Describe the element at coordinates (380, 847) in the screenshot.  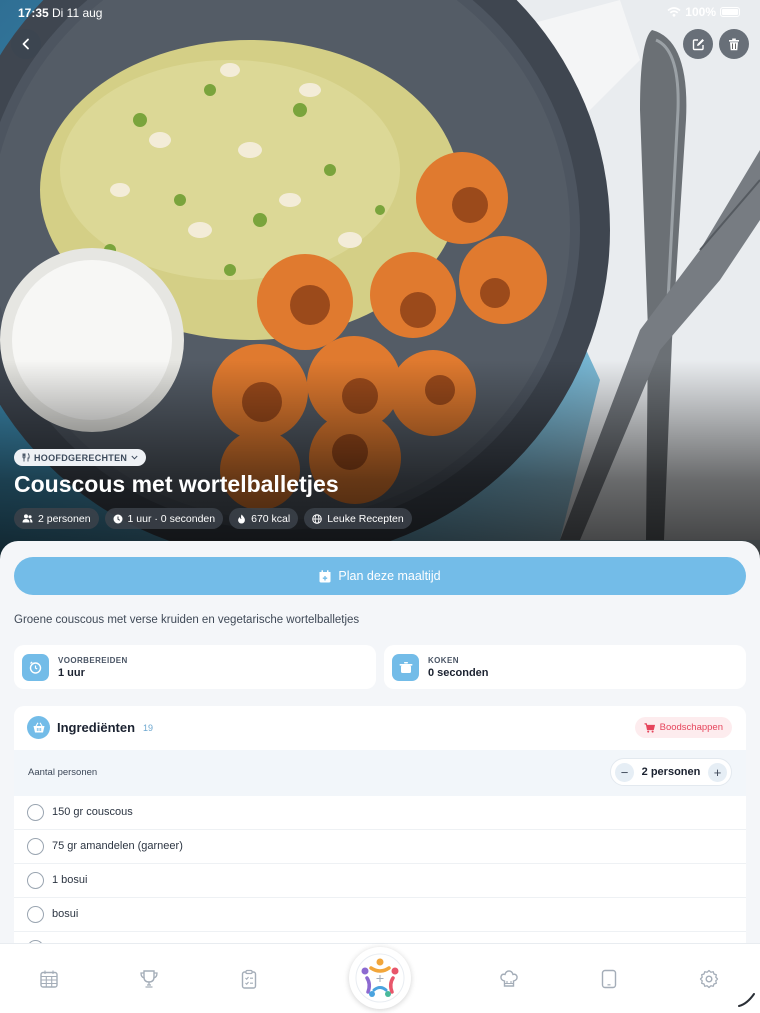
I see `ingredient-item: 75 gr amandelen (garneer)` at that location.